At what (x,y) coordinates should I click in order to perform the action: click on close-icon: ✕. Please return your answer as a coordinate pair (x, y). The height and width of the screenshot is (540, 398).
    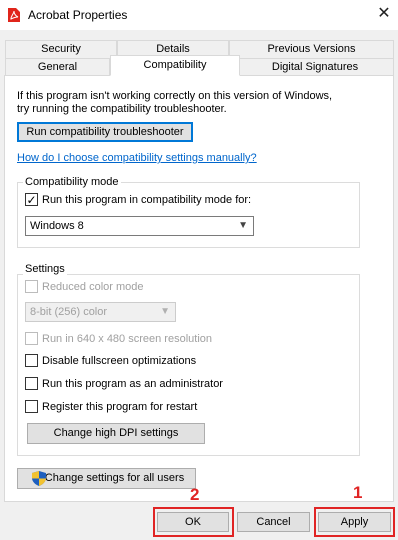
    Looking at the image, I should click on (384, 14).